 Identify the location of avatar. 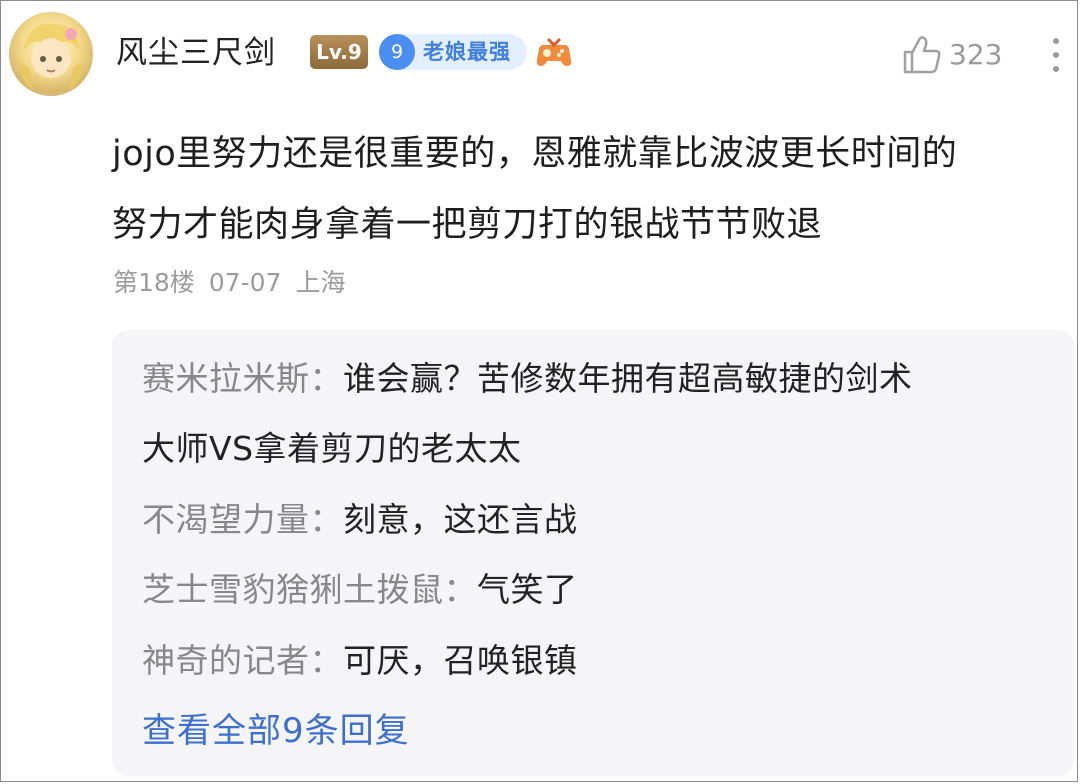
(51, 54).